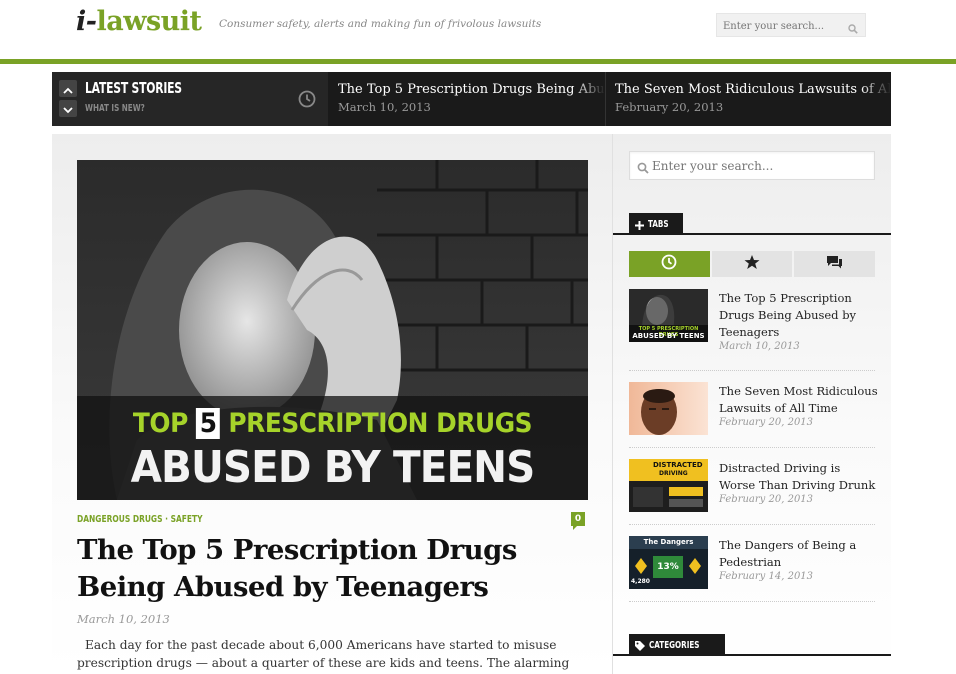 This screenshot has width=956, height=674. What do you see at coordinates (133, 88) in the screenshot?
I see `ticker-title: LATEST STORIES` at bounding box center [133, 88].